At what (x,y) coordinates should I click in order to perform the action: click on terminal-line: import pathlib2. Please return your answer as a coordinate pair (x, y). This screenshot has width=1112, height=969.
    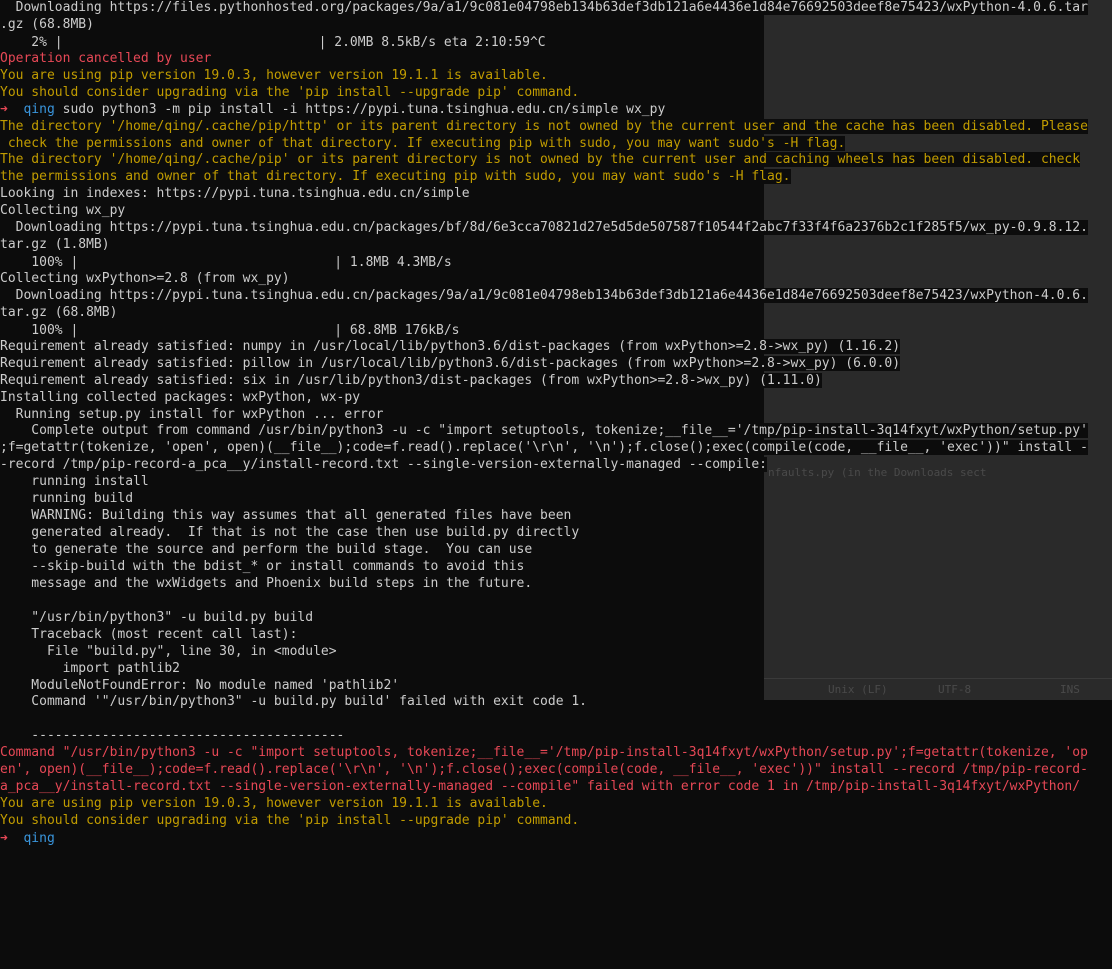
    Looking at the image, I should click on (556, 669).